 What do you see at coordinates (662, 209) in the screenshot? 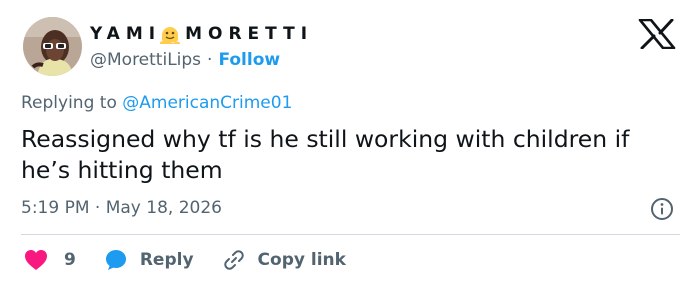
I see `info-icon` at bounding box center [662, 209].